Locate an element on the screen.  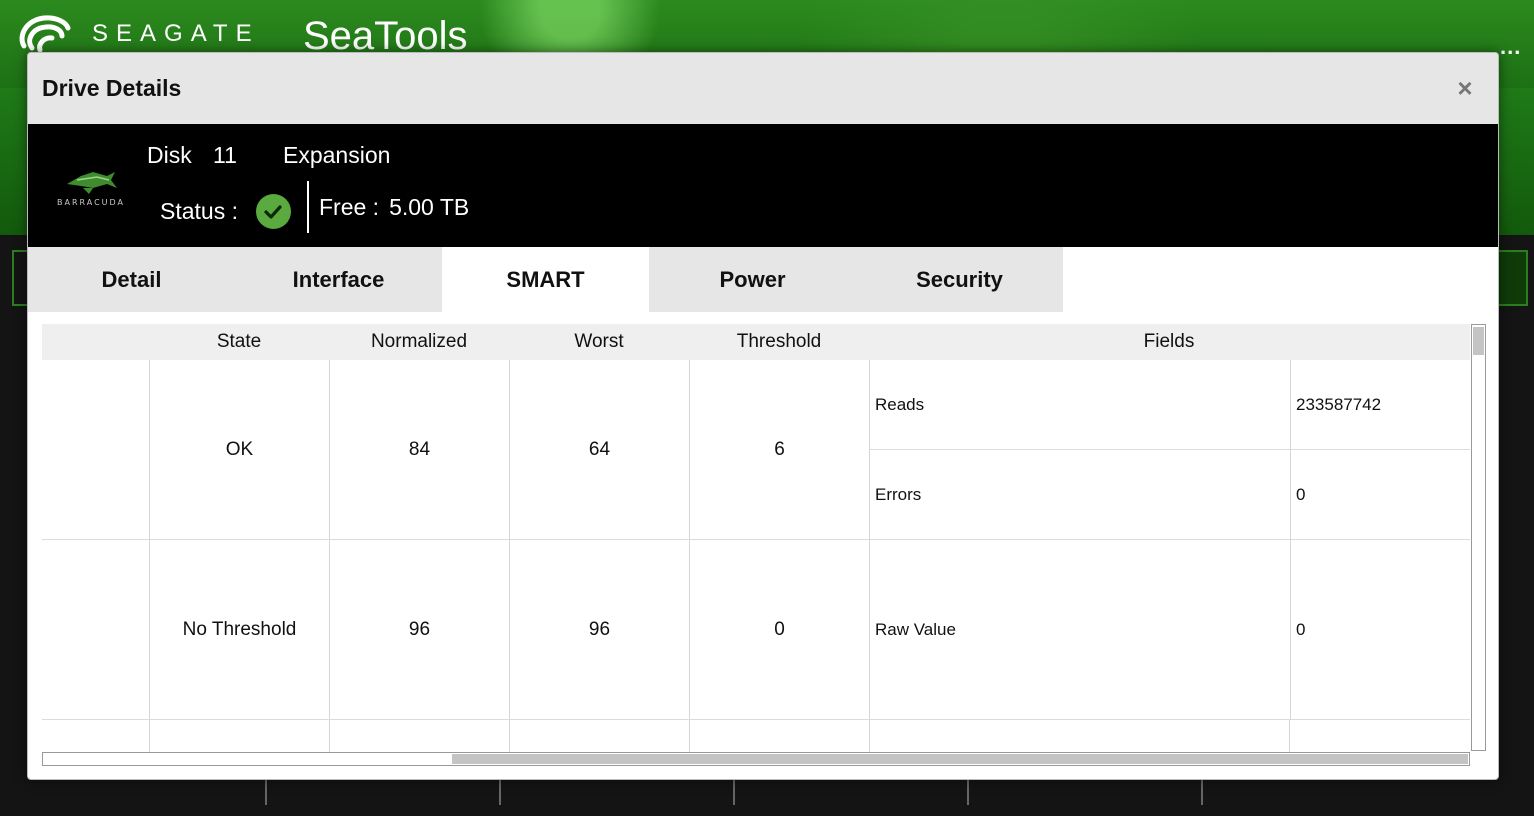
threshold-cell: 6 is located at coordinates (779, 449).